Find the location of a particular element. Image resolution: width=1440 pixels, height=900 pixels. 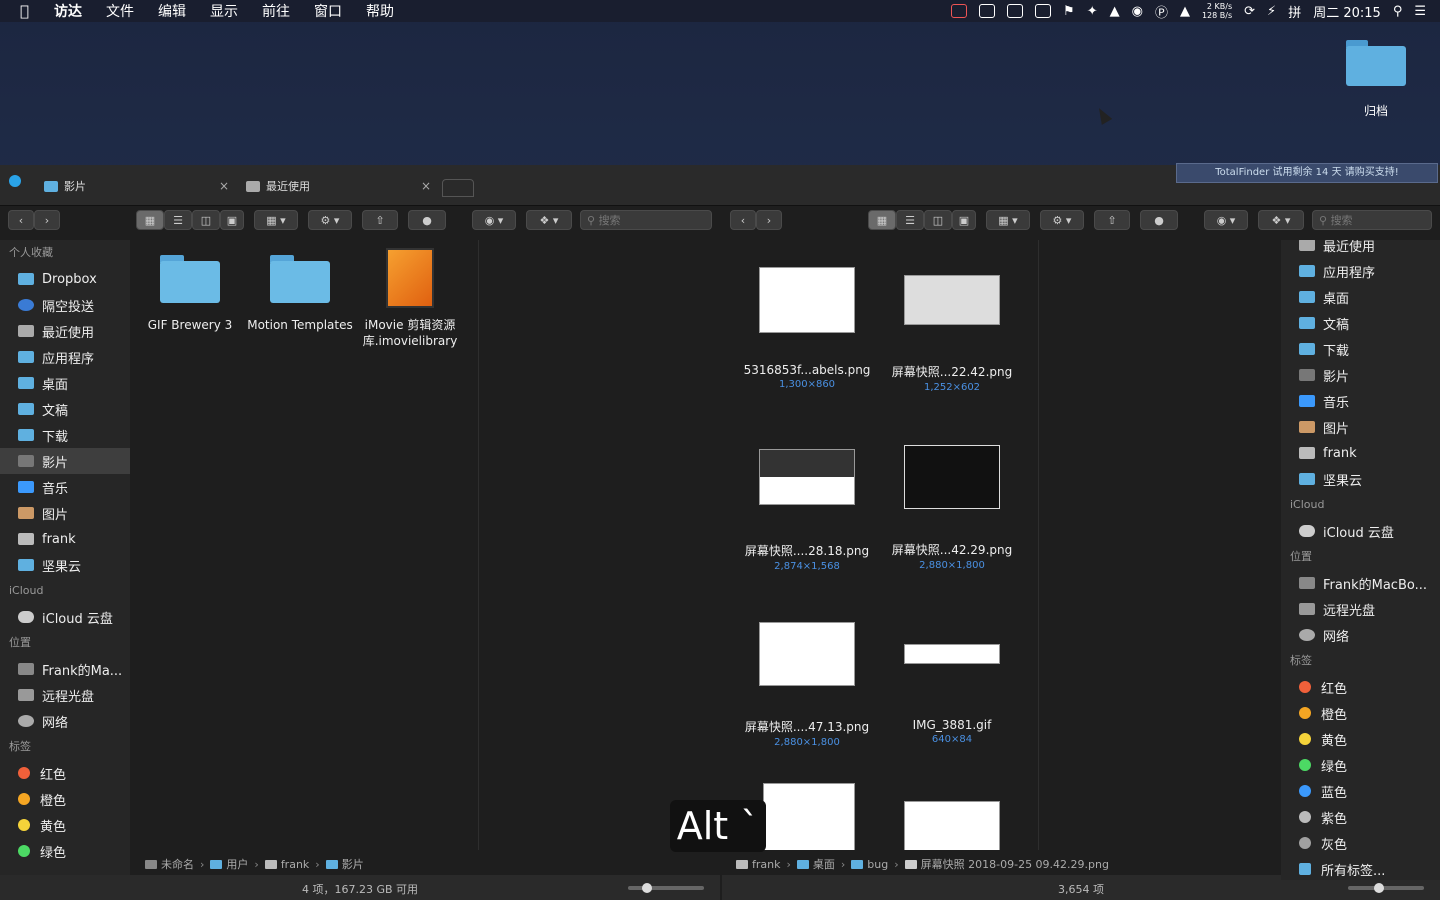

sidebar-favorite-item: 桌面 is located at coordinates (1360, 297).